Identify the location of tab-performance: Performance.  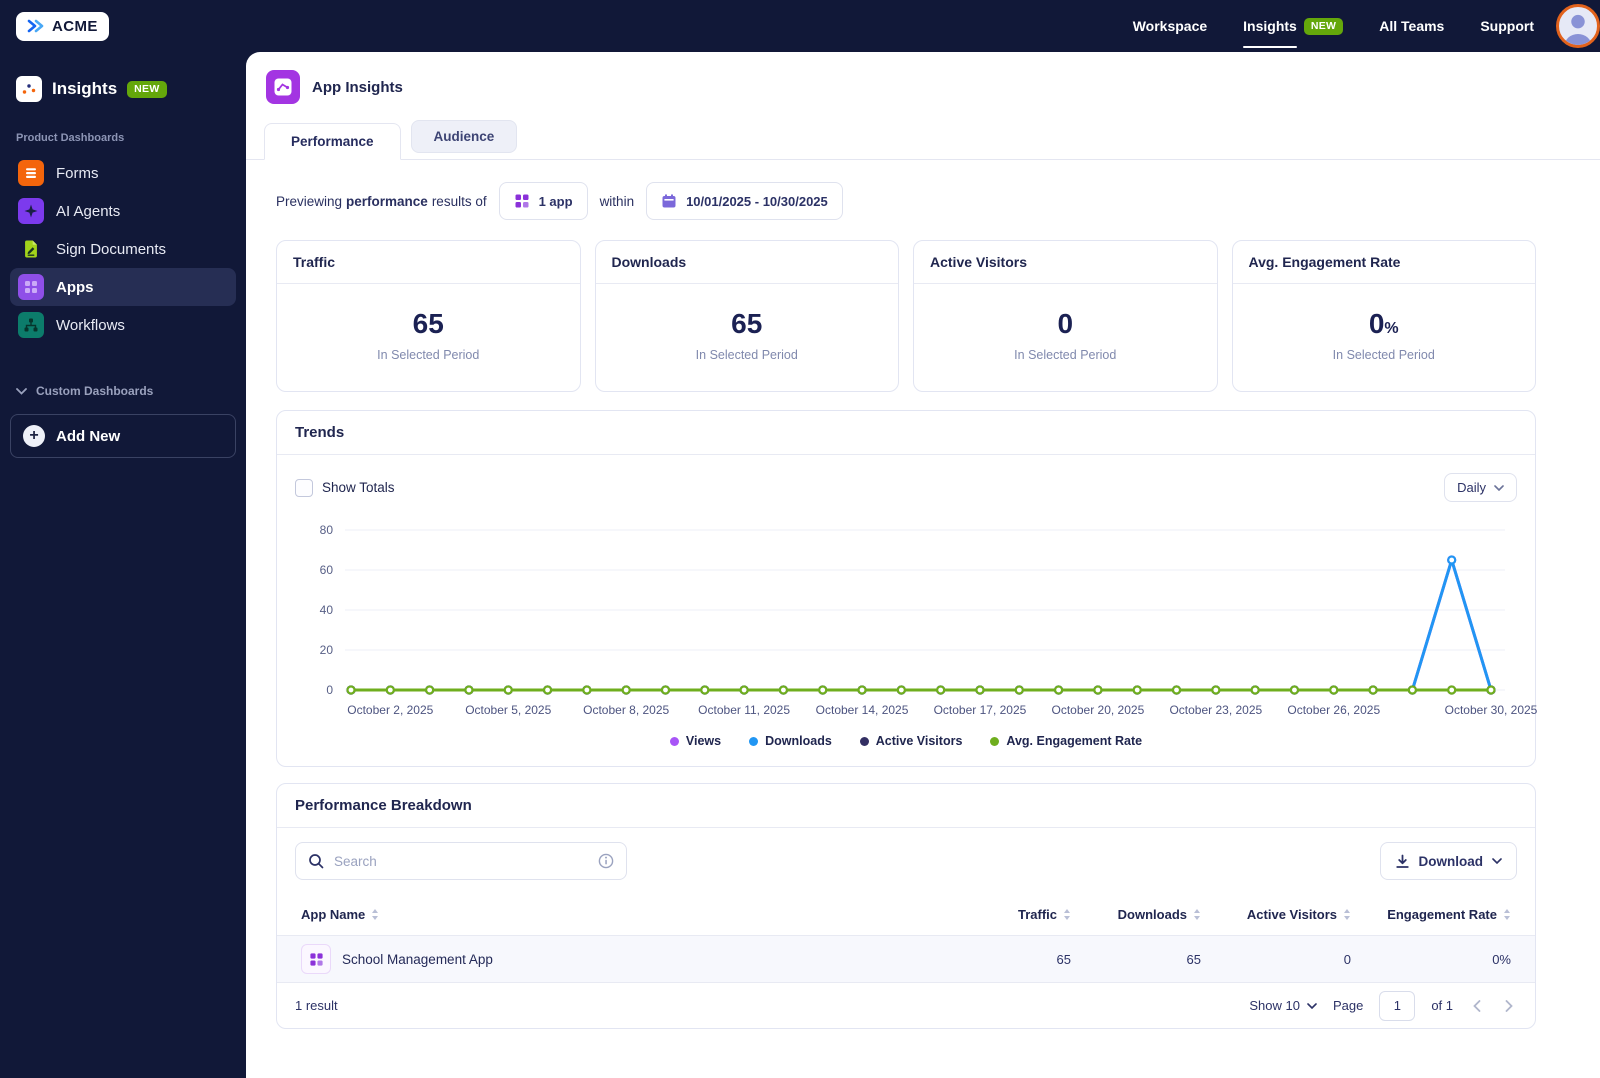
(332, 141).